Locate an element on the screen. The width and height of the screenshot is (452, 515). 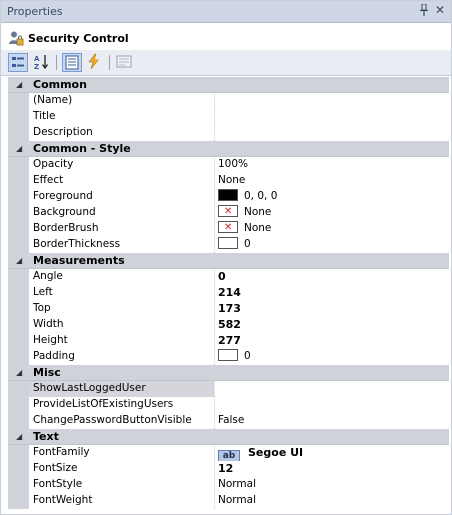
color-value-text: 0, 0, 0 is located at coordinates (261, 196).